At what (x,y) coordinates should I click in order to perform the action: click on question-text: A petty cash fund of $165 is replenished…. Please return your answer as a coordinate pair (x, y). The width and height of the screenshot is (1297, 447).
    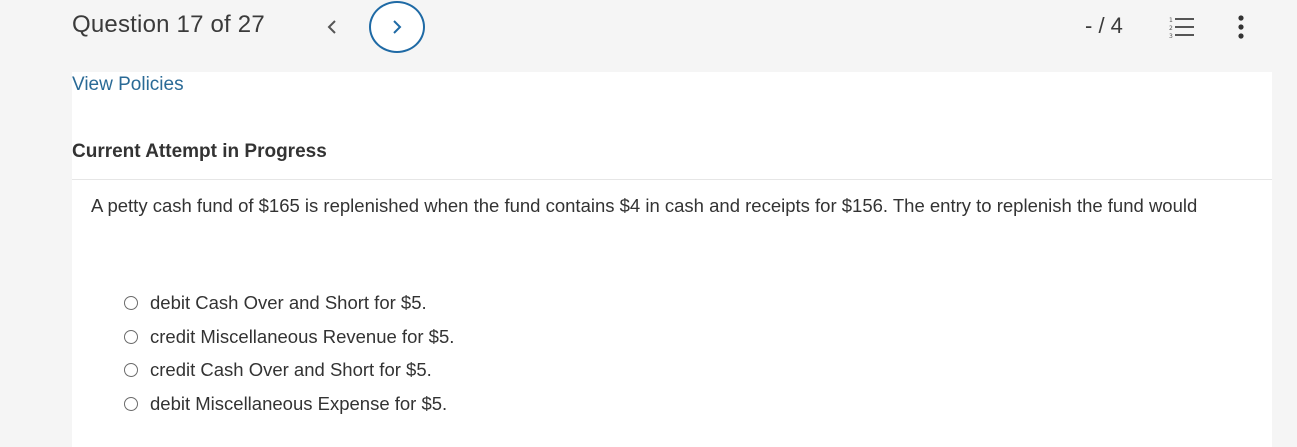
    Looking at the image, I should click on (644, 205).